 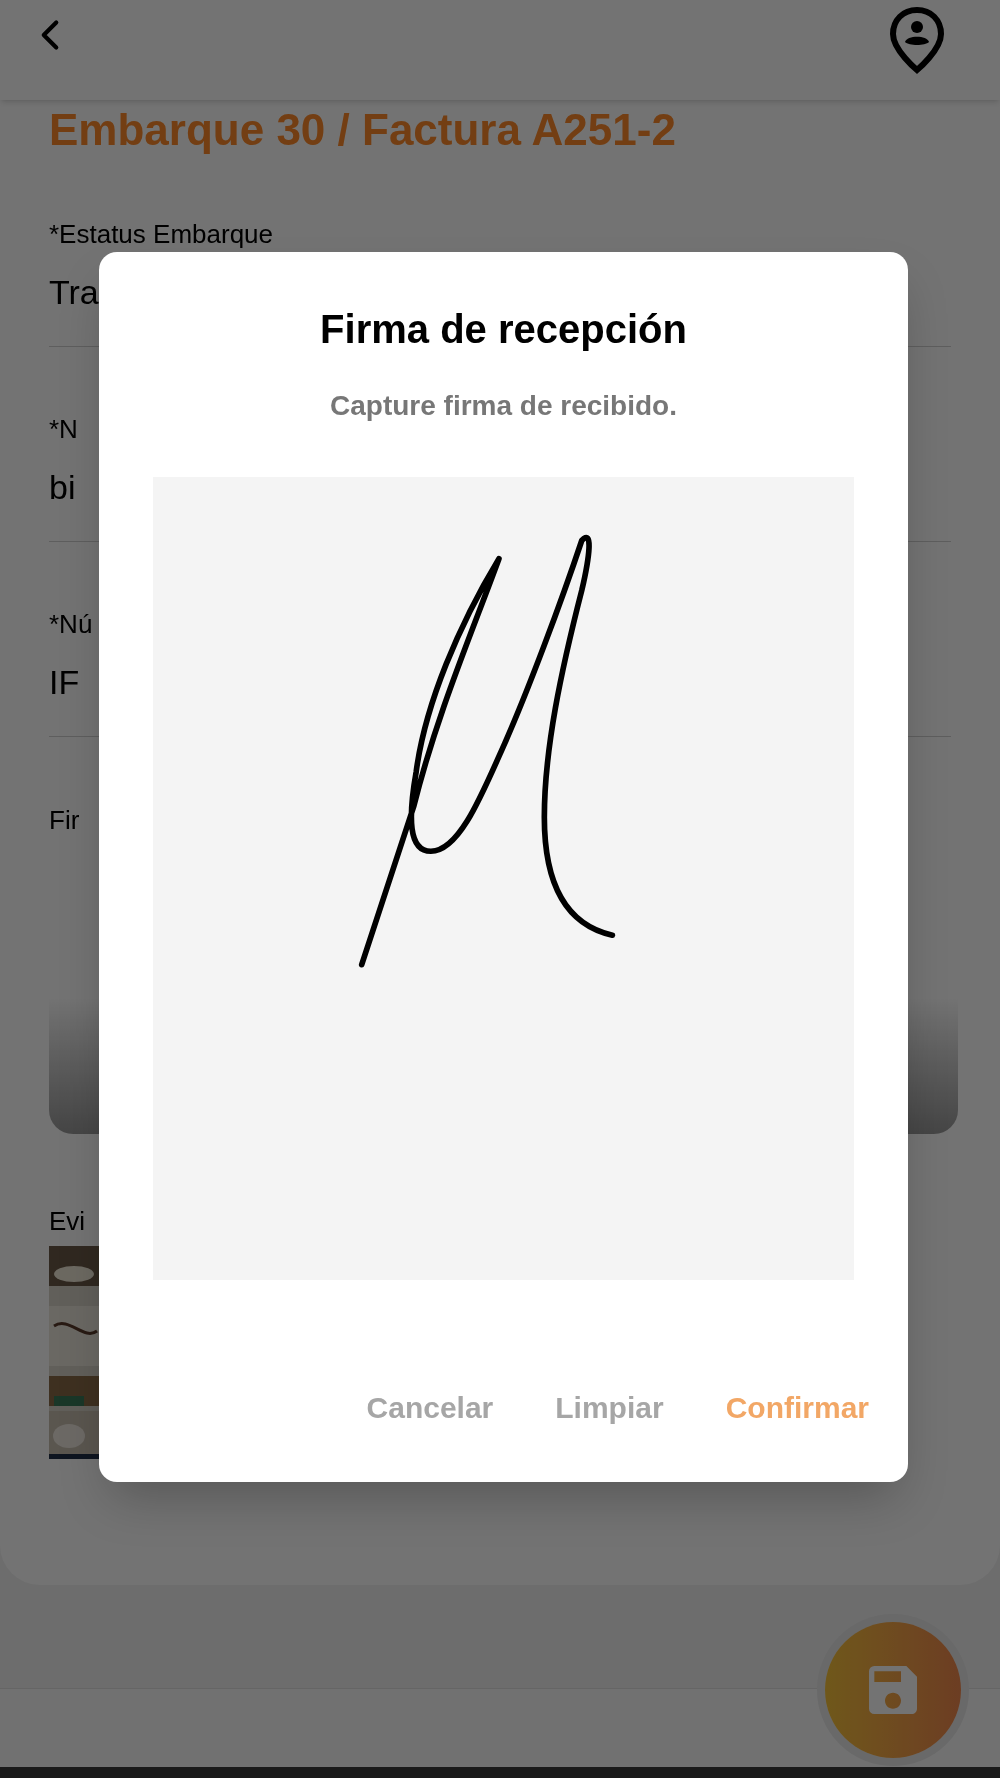 I want to click on dialog-button: Limpiar, so click(x=609, y=1408).